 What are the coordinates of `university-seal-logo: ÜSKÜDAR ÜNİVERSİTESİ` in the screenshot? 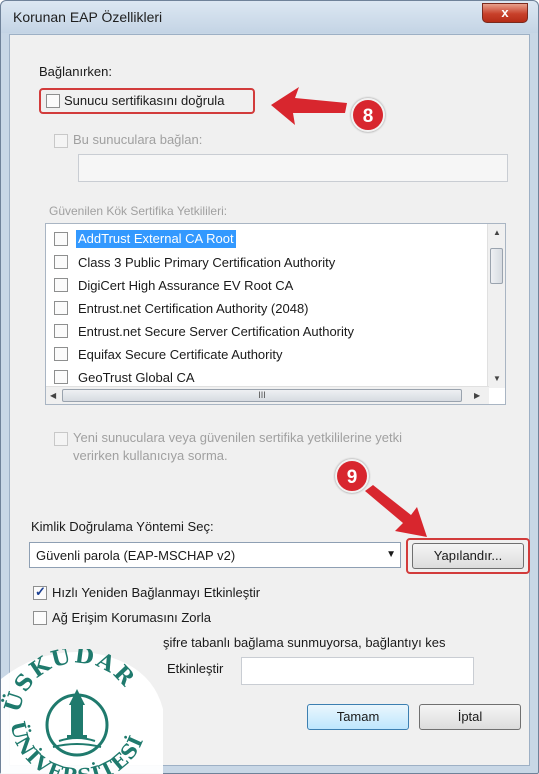 It's located at (82, 711).